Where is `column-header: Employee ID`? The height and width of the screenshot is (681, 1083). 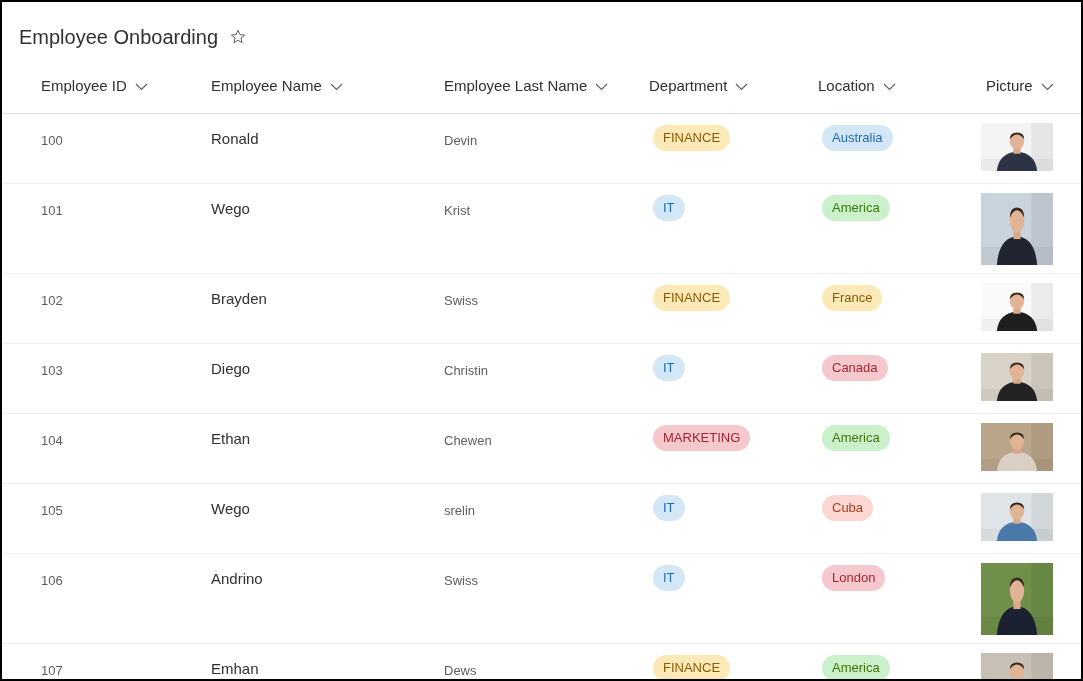
column-header: Employee ID is located at coordinates (84, 86).